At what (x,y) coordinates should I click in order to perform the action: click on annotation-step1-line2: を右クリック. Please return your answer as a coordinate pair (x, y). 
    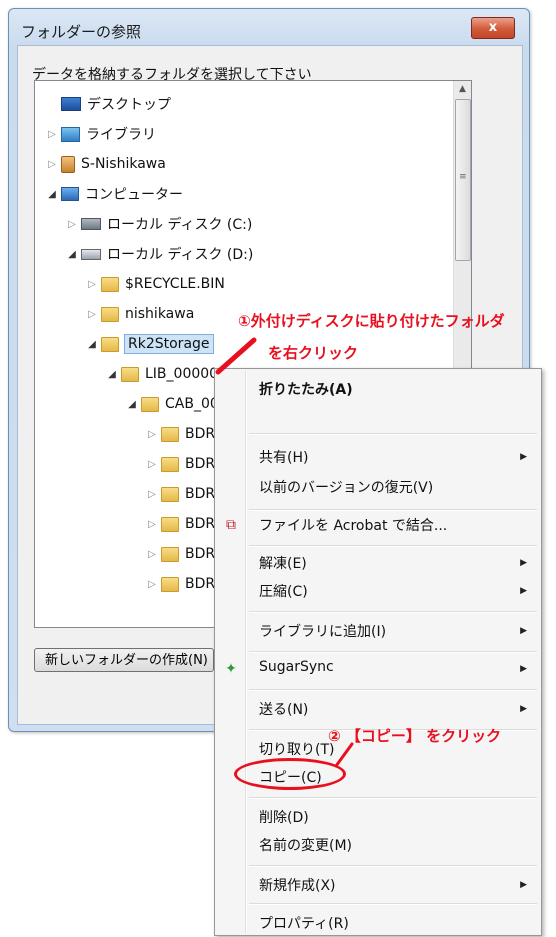
    Looking at the image, I should click on (313, 353).